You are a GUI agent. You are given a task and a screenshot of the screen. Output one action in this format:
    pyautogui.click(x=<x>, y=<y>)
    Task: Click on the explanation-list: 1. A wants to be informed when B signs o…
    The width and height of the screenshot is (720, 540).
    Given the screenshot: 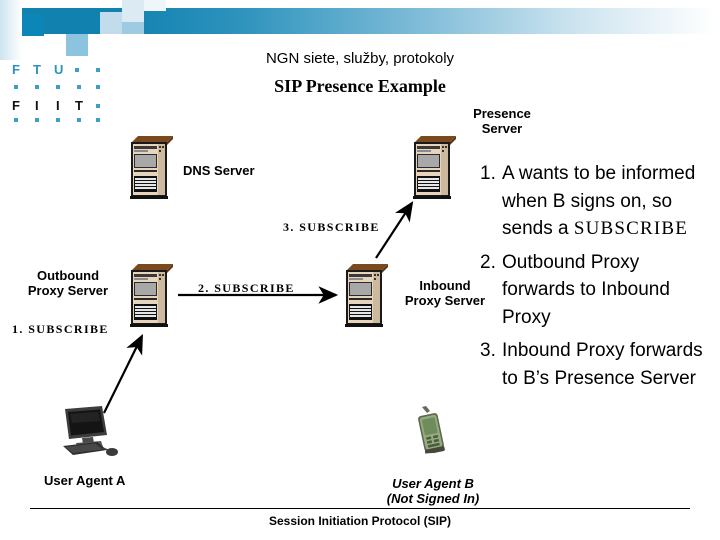 What is the action you would take?
    pyautogui.click(x=598, y=277)
    